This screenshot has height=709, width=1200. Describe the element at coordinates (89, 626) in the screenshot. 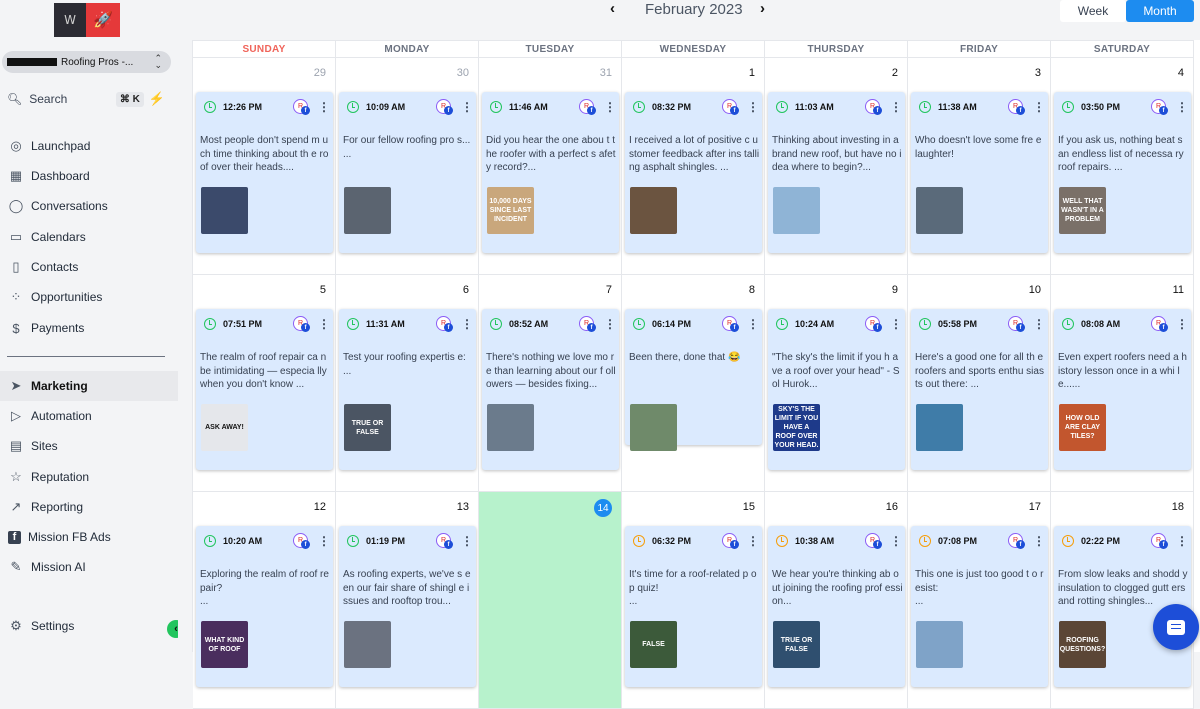

I see `sidebar-item-settings: ⚙ Settings` at that location.